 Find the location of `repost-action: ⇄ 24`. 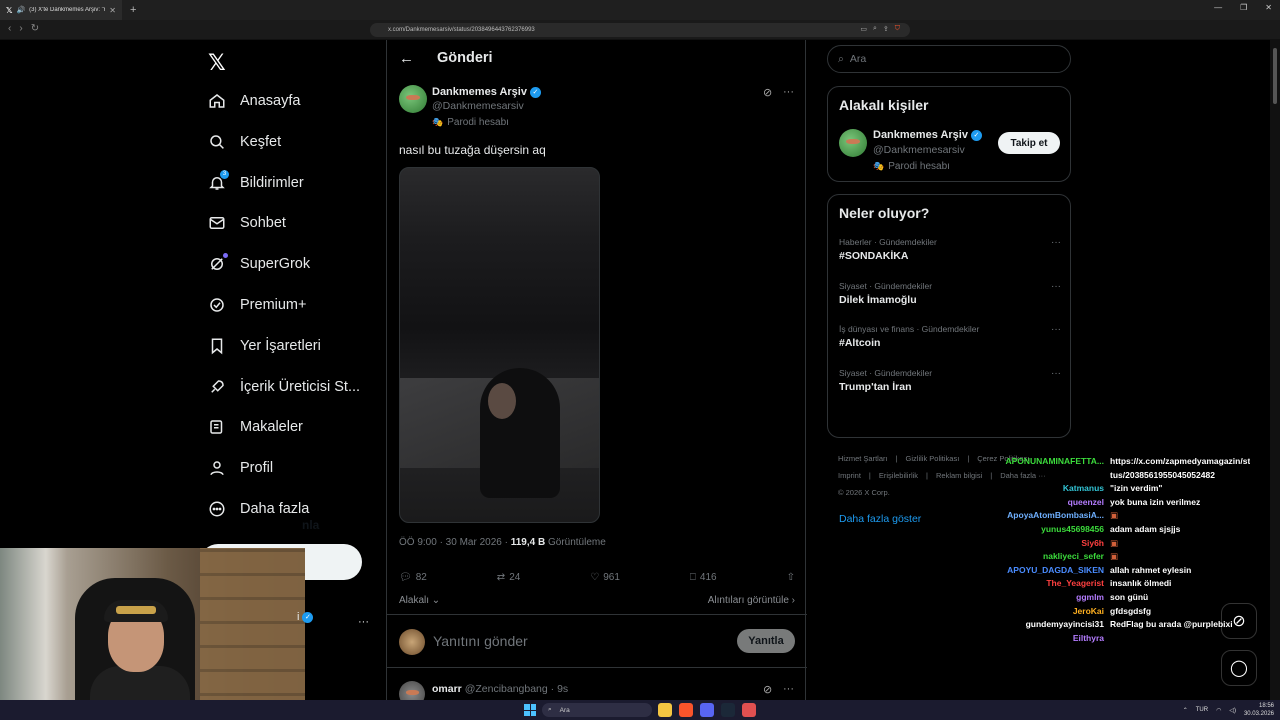

repost-action: ⇄ 24 is located at coordinates (509, 577).